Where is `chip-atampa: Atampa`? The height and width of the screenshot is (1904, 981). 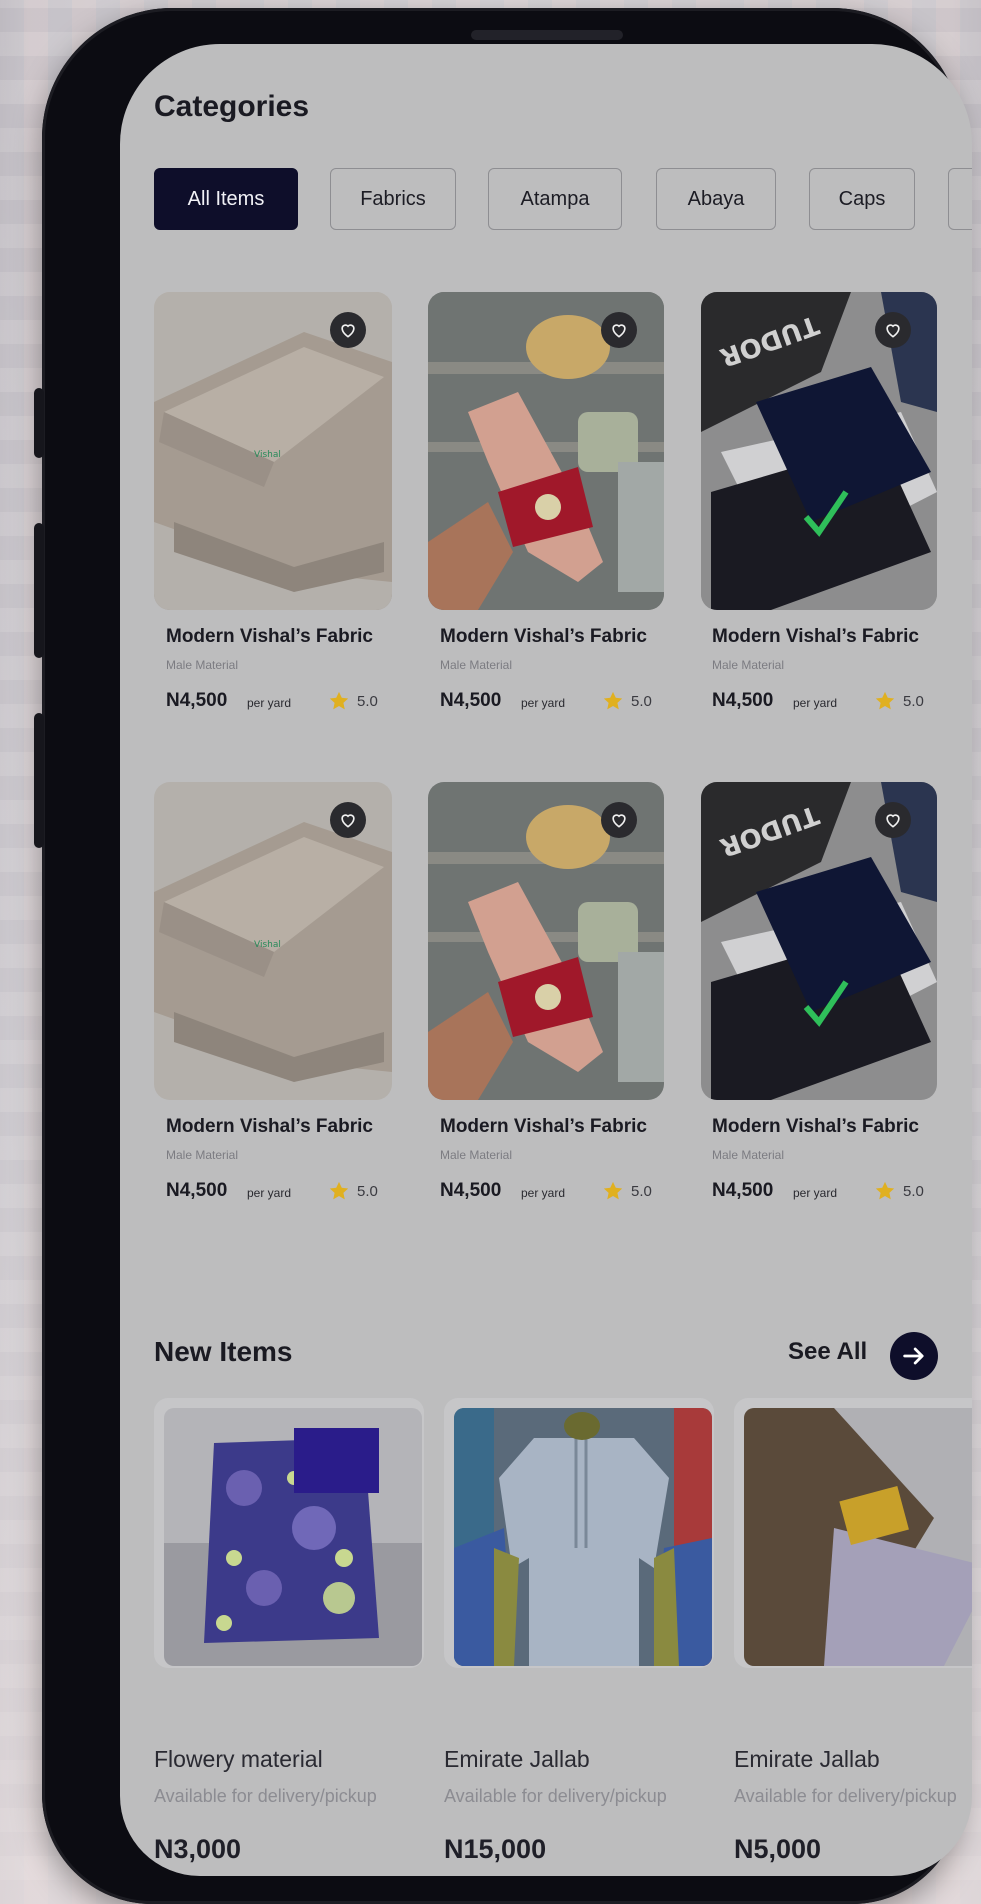 chip-atampa: Atampa is located at coordinates (555, 199).